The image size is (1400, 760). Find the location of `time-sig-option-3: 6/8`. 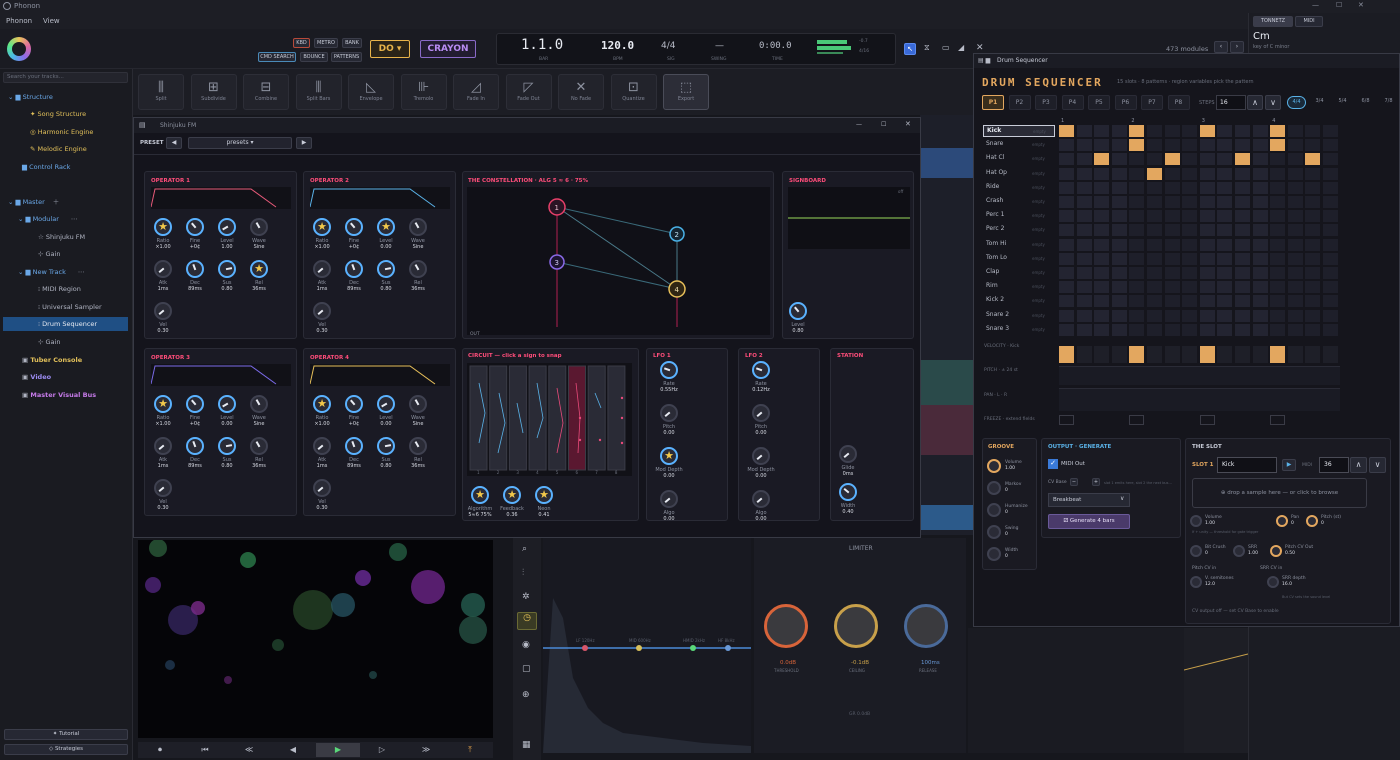

time-sig-option-3: 6/8 is located at coordinates (1365, 102).